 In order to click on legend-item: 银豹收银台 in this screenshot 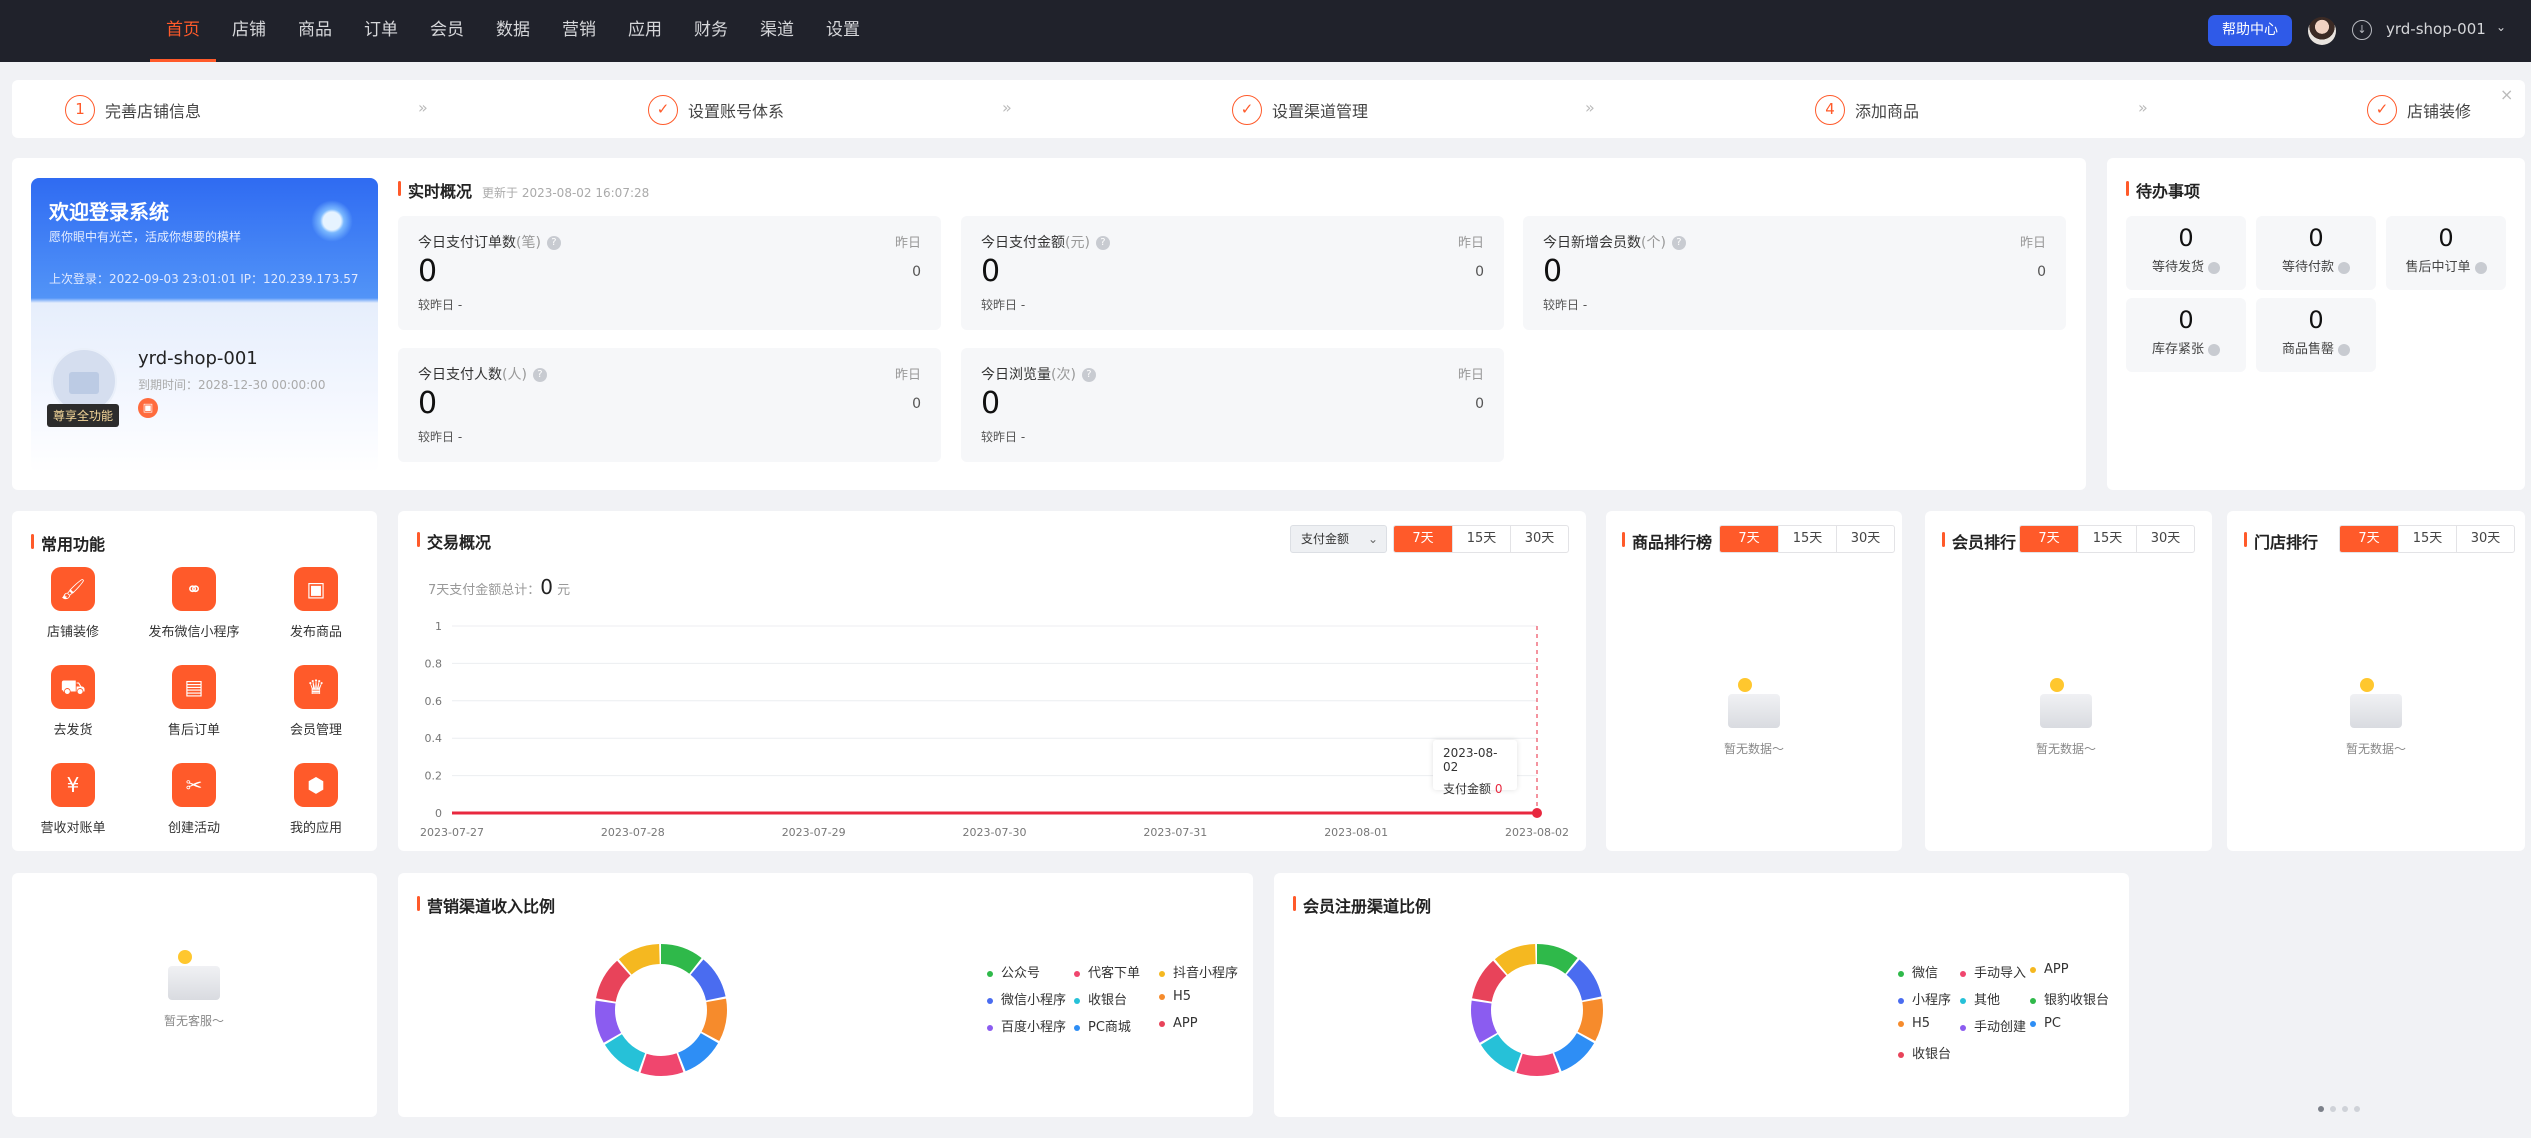, I will do `click(2069, 998)`.